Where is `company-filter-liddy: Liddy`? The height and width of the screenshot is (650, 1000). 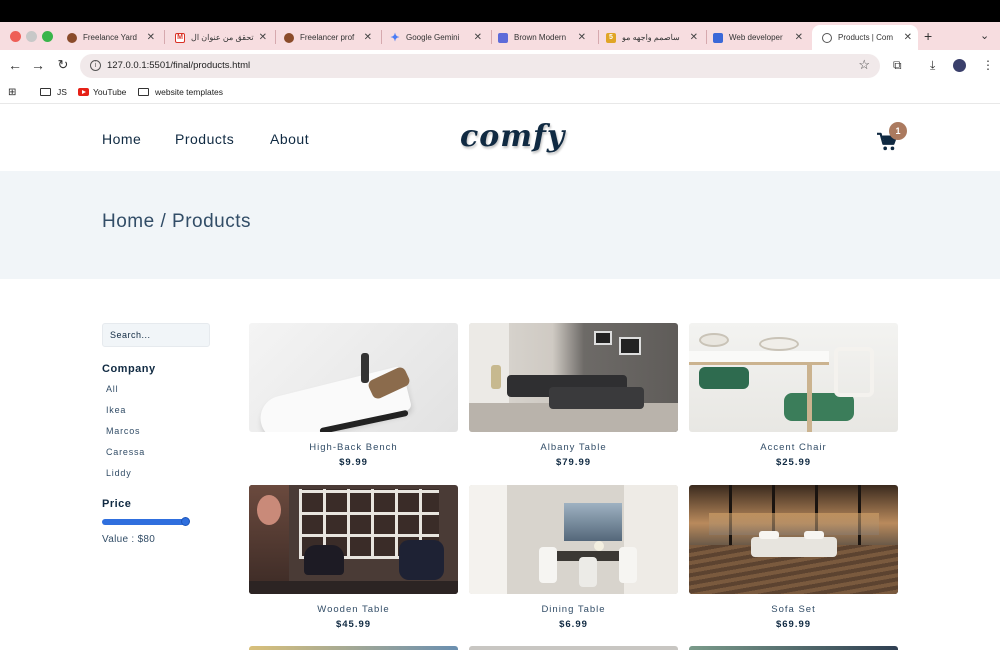 company-filter-liddy: Liddy is located at coordinates (119, 473).